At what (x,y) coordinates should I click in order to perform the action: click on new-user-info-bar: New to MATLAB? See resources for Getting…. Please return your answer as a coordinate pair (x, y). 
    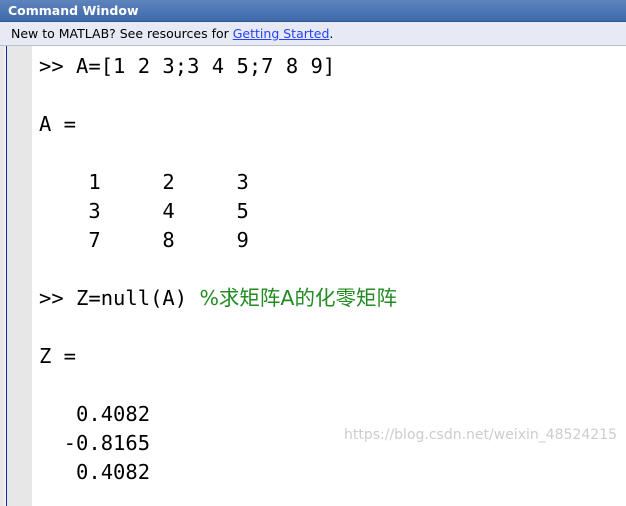
    Looking at the image, I should click on (313, 34).